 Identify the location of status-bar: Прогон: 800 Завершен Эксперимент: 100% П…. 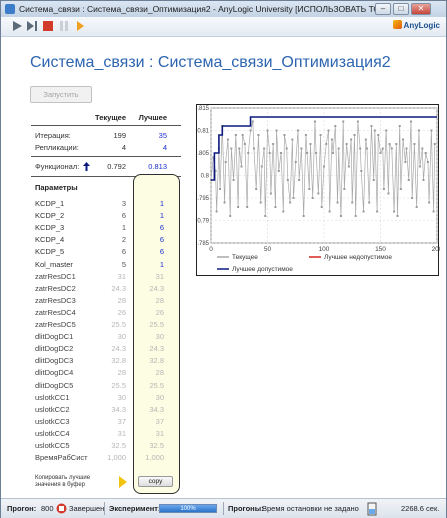
(223, 508).